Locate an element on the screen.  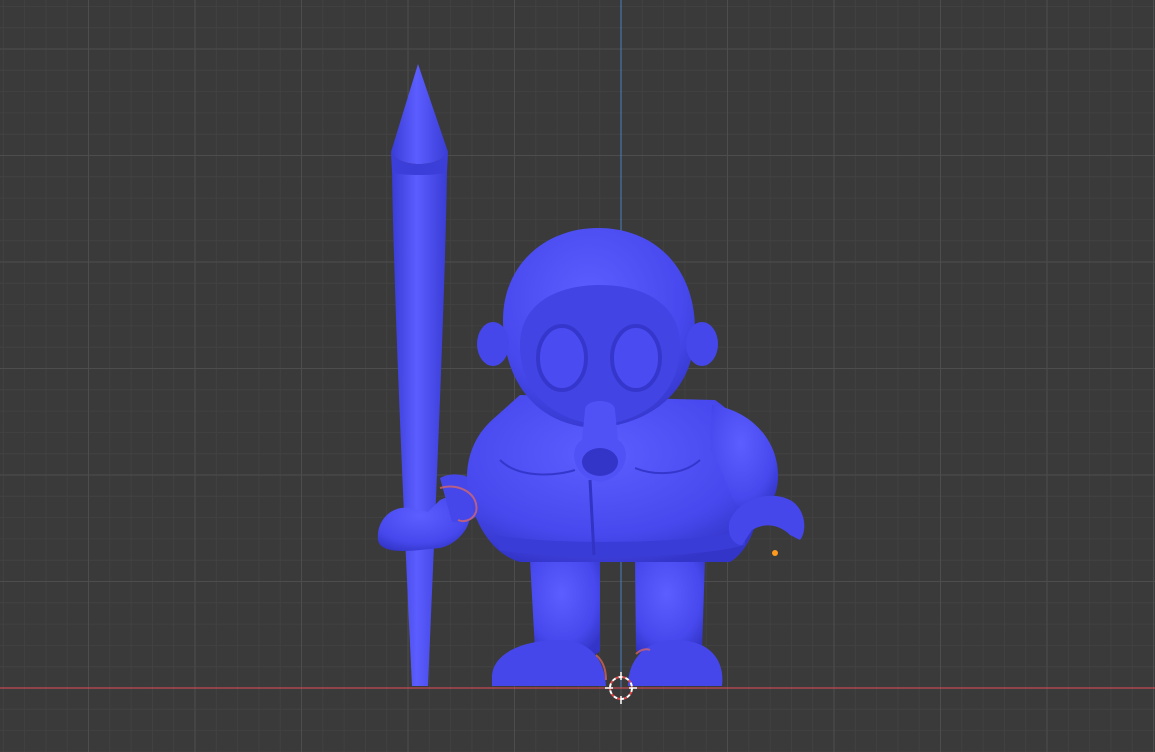
right-eye-lens is located at coordinates (636, 358).